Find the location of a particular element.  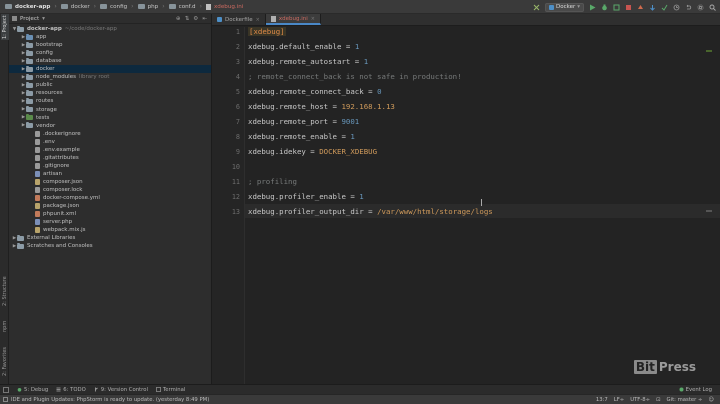

listen-debug-icon is located at coordinates (640, 7).